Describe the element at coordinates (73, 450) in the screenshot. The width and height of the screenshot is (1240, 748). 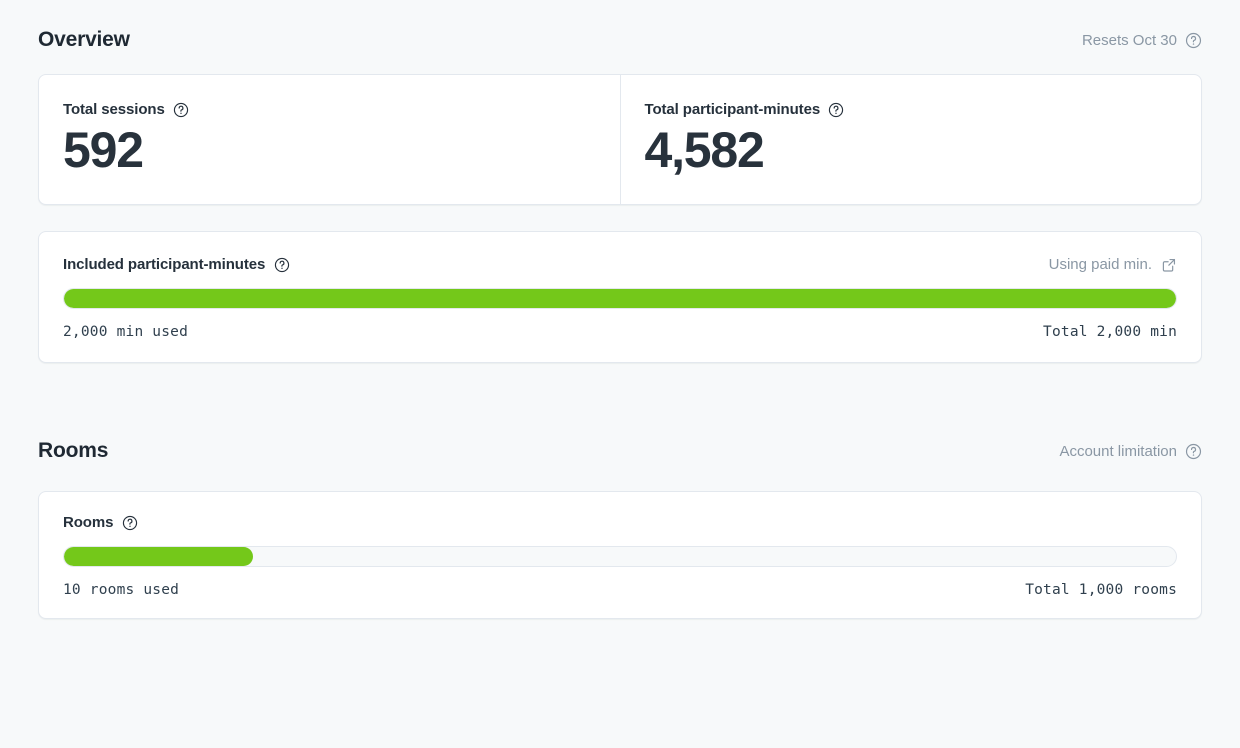
I see `rooms-title: Rooms` at that location.